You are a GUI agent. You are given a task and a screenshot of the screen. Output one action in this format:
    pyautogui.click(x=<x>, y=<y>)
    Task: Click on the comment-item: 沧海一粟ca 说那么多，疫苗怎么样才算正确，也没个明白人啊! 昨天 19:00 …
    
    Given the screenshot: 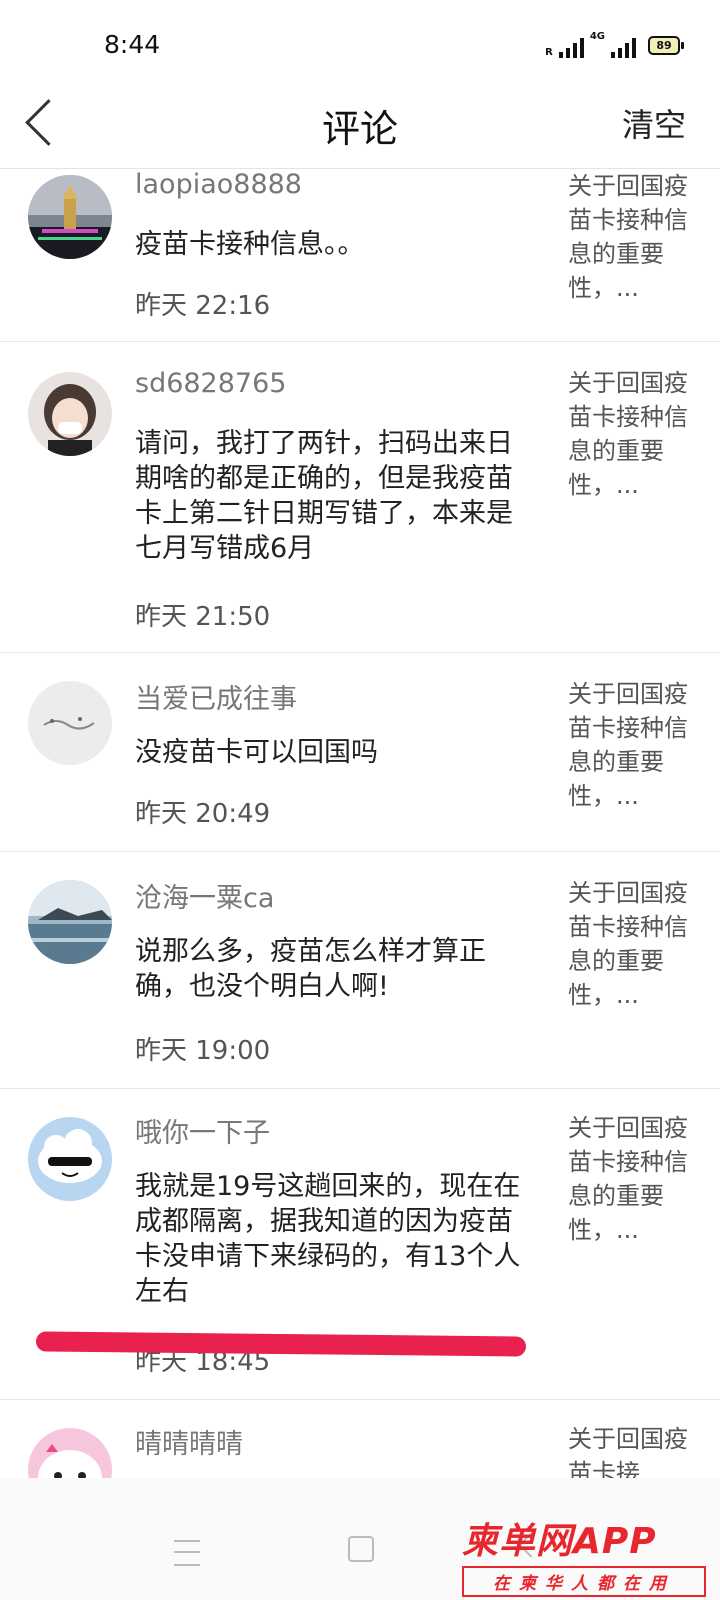 What is the action you would take?
    pyautogui.click(x=360, y=970)
    